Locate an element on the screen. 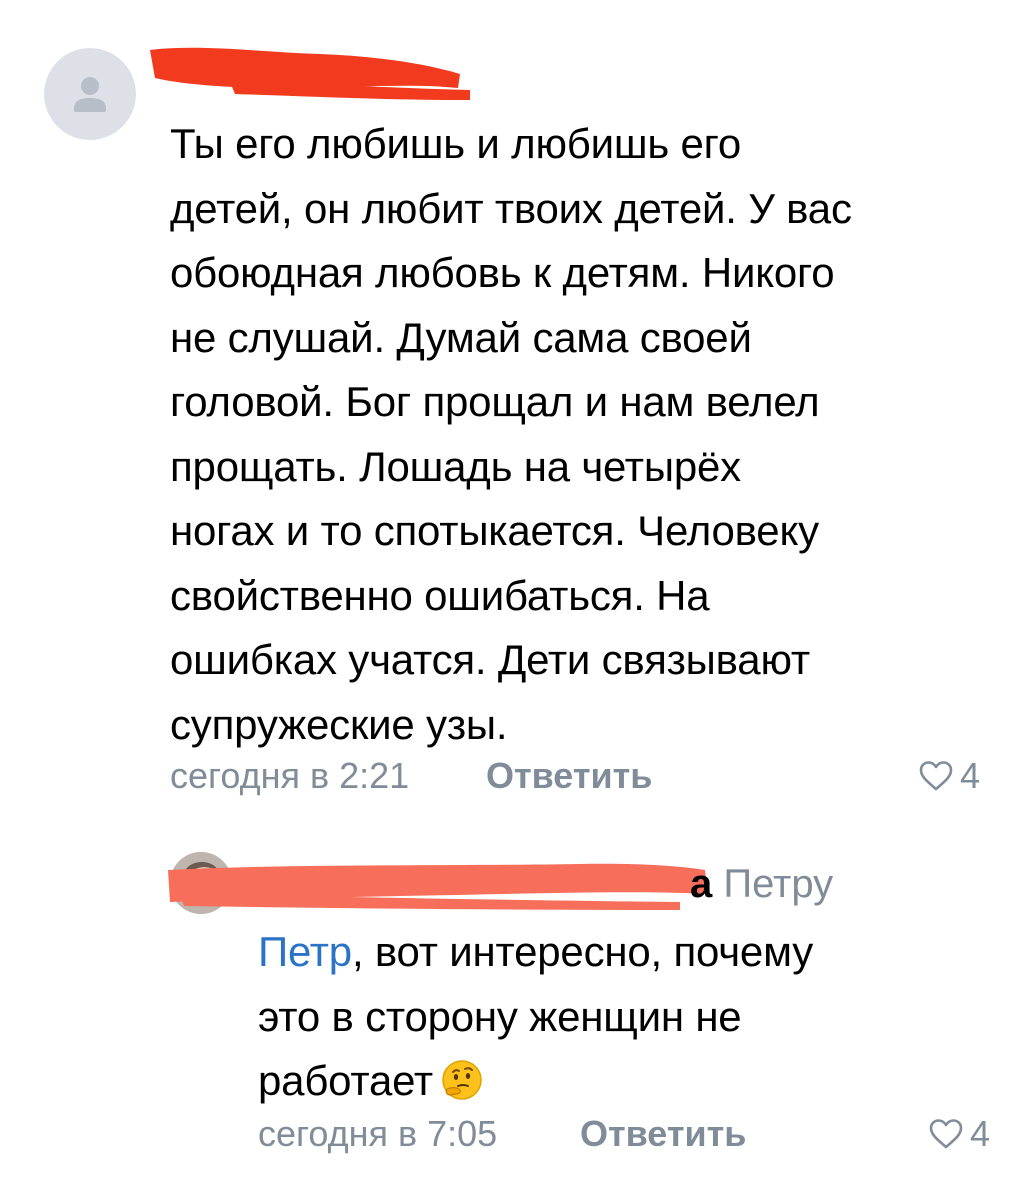 The width and height of the screenshot is (1026, 1200). avatar-placeholder is located at coordinates (90, 94).